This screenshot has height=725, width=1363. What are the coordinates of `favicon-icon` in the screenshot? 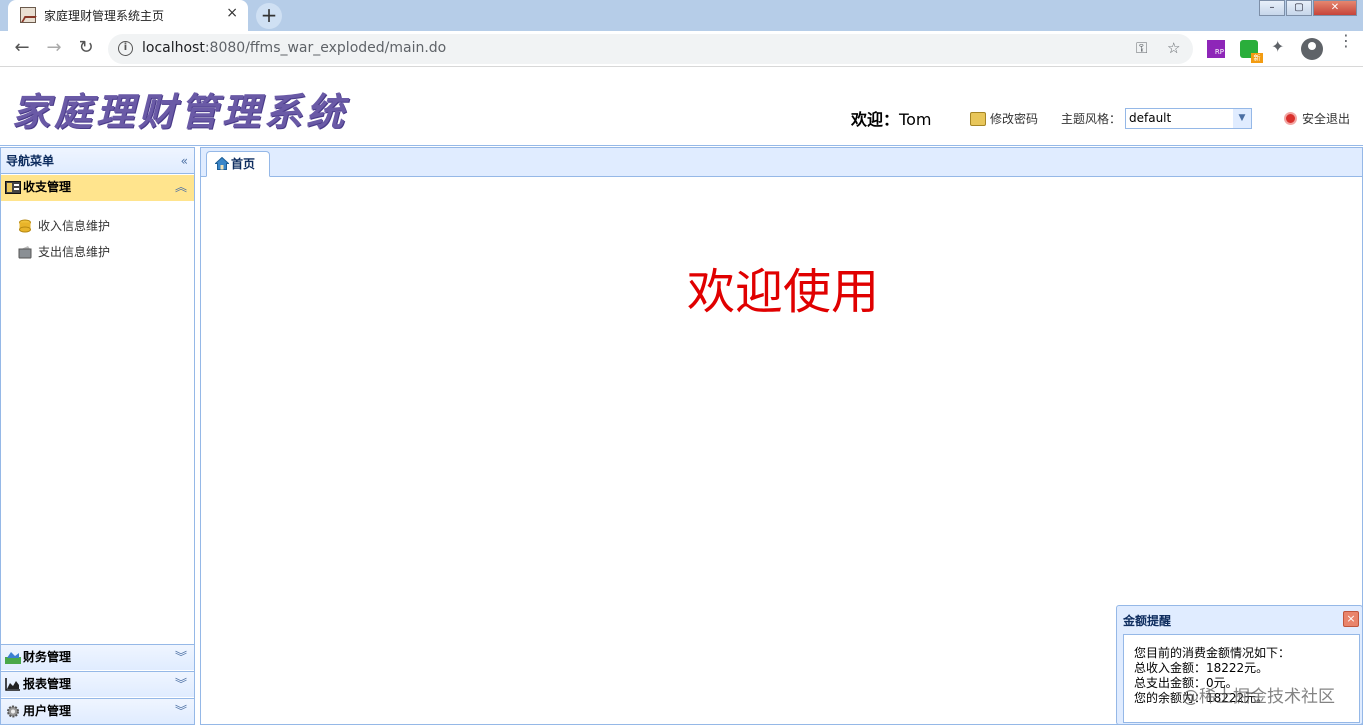 It's located at (28, 15).